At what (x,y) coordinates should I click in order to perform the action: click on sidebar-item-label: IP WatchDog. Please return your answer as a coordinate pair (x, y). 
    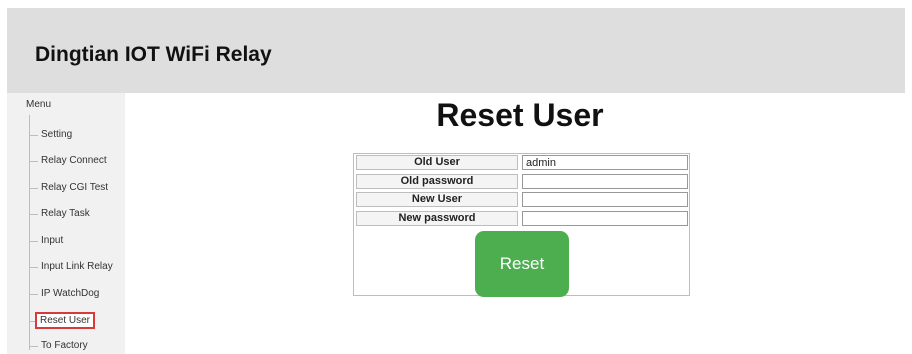
    Looking at the image, I should click on (70, 293).